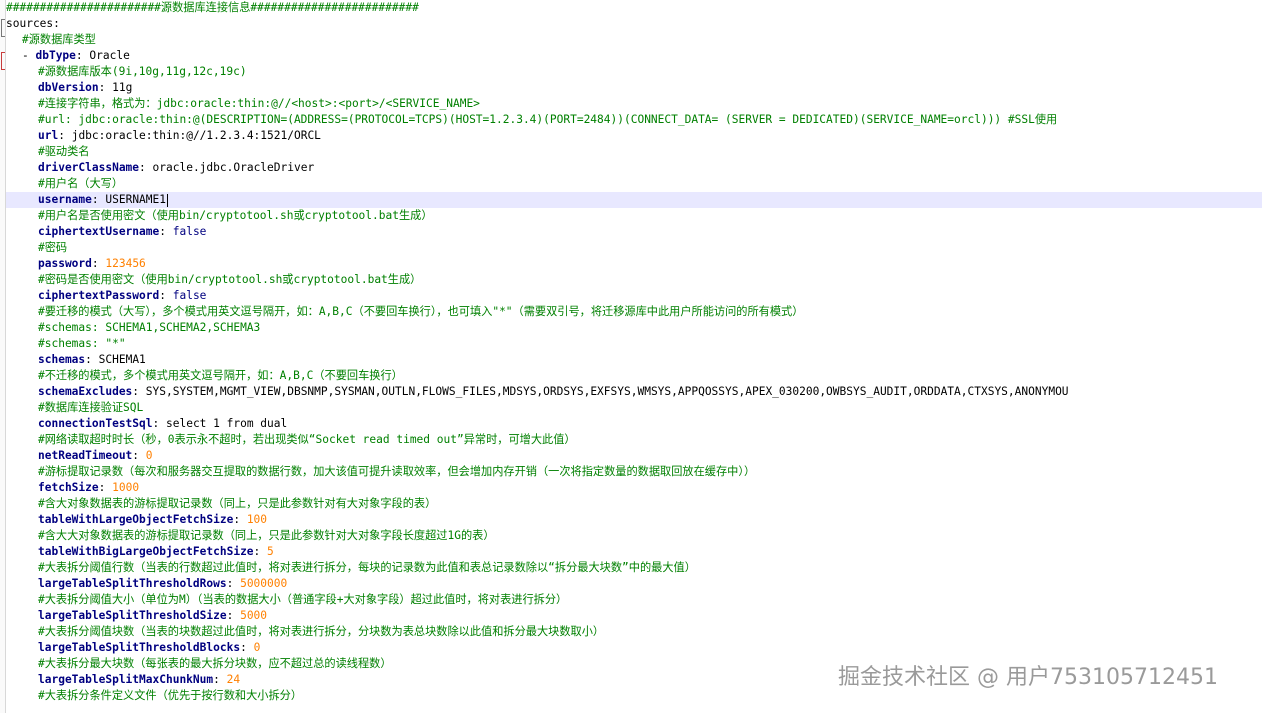  Describe the element at coordinates (136, 519) in the screenshot. I see `config-key: tableWithLargeObjectFetchSize` at that location.